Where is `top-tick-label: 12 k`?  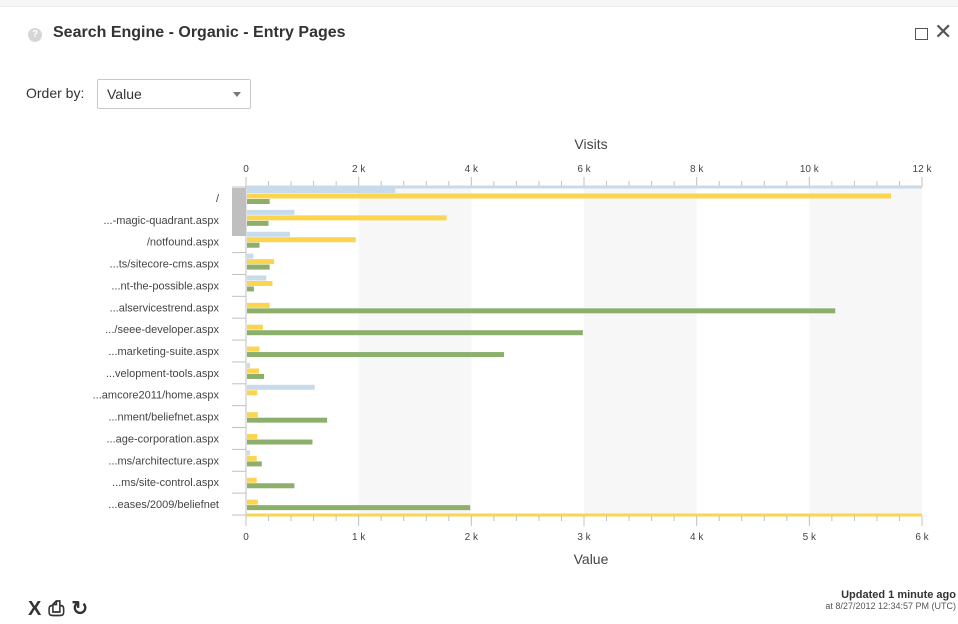 top-tick-label: 12 k is located at coordinates (923, 169).